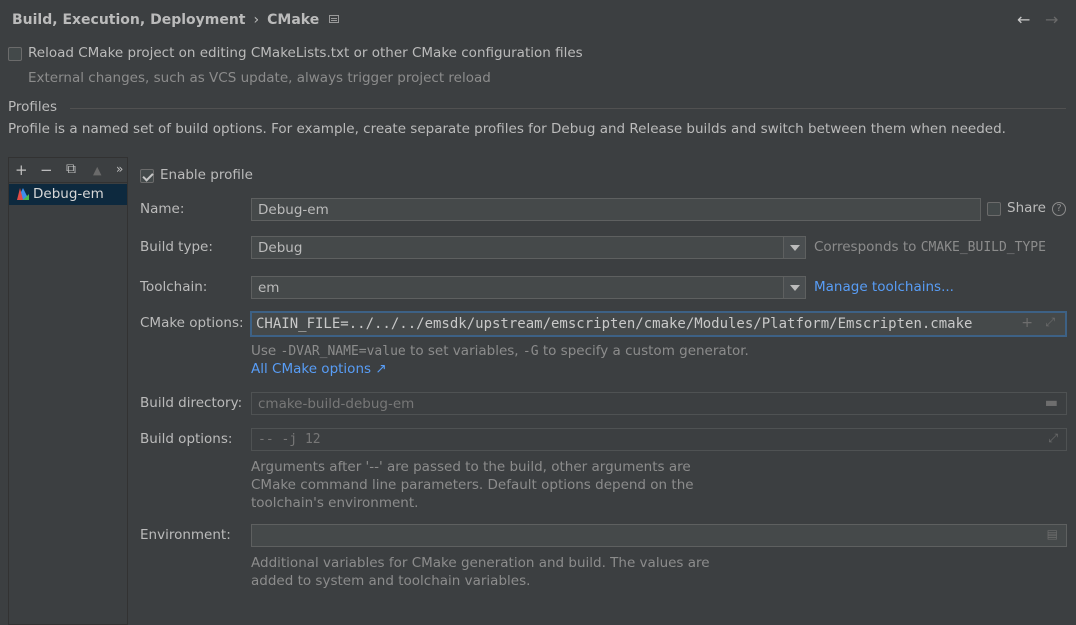 This screenshot has width=1076, height=625. I want to click on reload-checkbox, so click(15, 56).